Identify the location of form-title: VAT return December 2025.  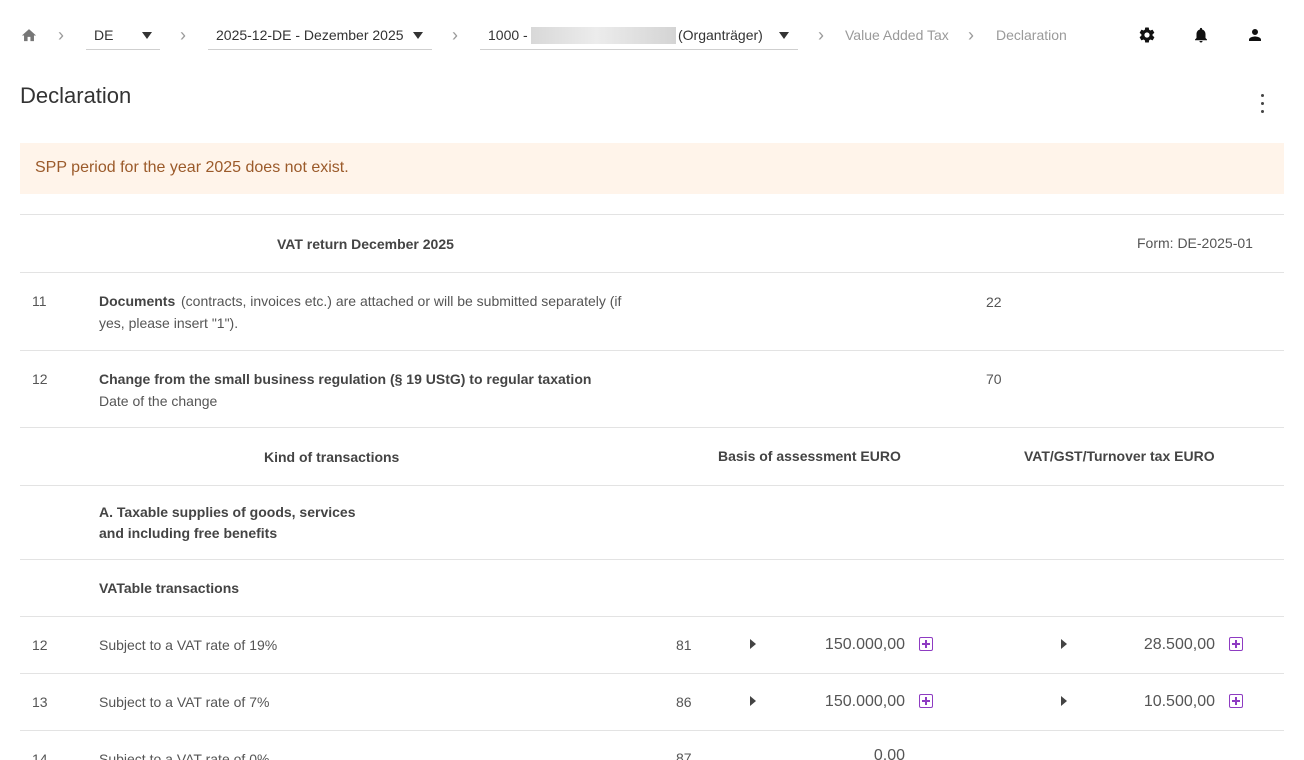
(365, 244).